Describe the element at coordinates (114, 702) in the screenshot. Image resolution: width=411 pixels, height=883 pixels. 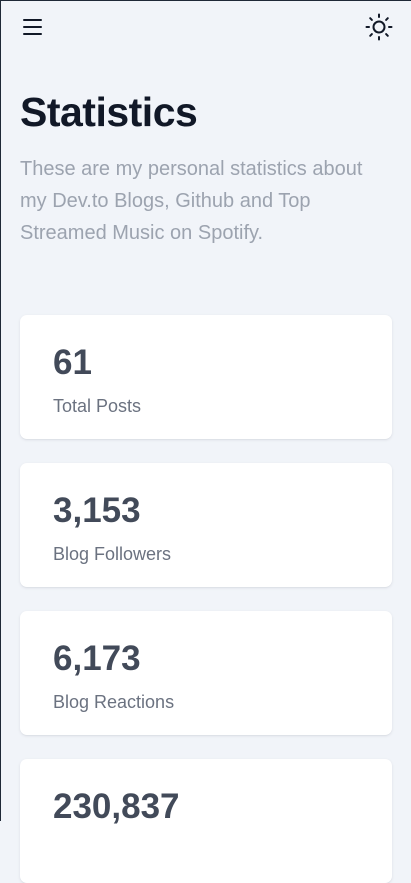
I see `stat-label: Blog Reactions` at that location.